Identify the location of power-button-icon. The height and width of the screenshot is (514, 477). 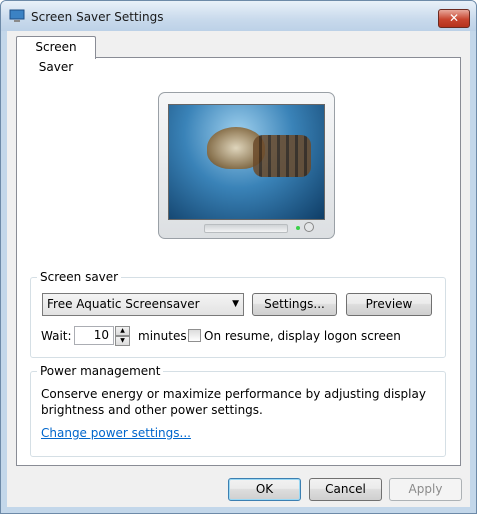
(309, 227).